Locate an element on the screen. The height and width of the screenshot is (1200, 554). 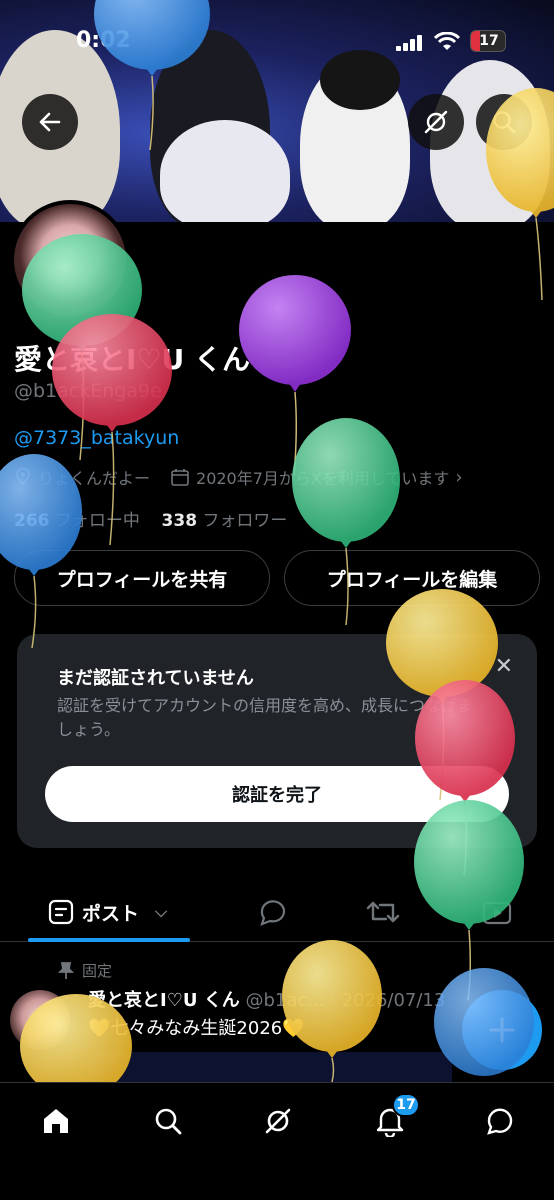
nav-home is located at coordinates (56, 1121).